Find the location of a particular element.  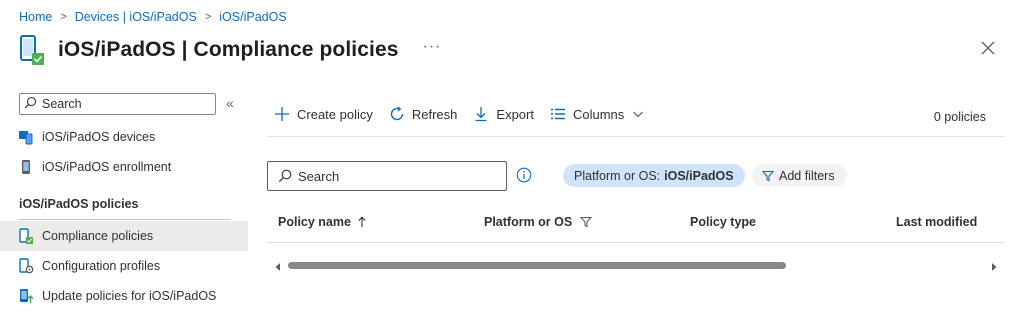

page-title: iOS/iPadOS | Compliance policies is located at coordinates (228, 49).